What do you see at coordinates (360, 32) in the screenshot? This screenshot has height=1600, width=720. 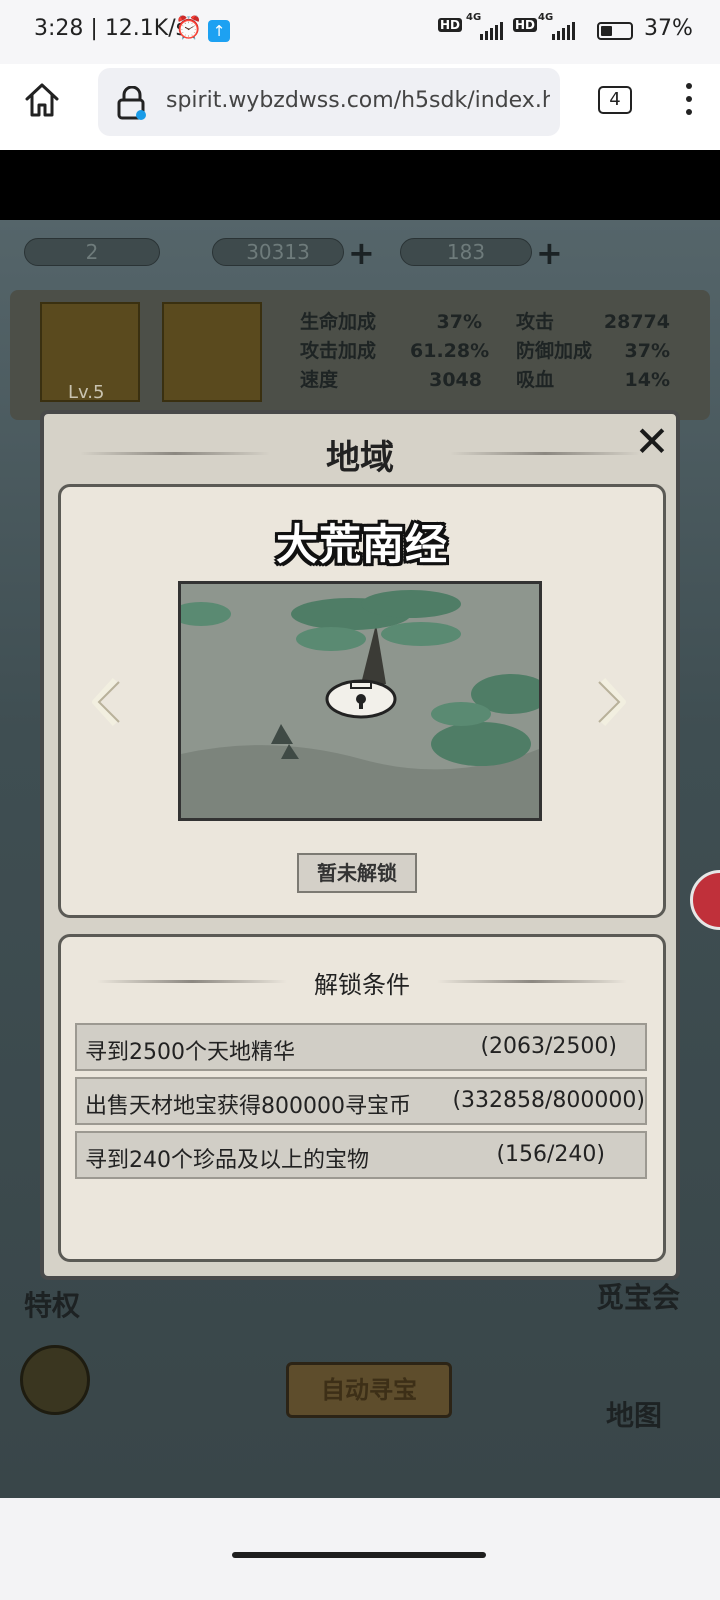 I see `status-bar: 3:28 | 12.1K/s ⏰ ↑ HD 4G HD 4G 37%` at bounding box center [360, 32].